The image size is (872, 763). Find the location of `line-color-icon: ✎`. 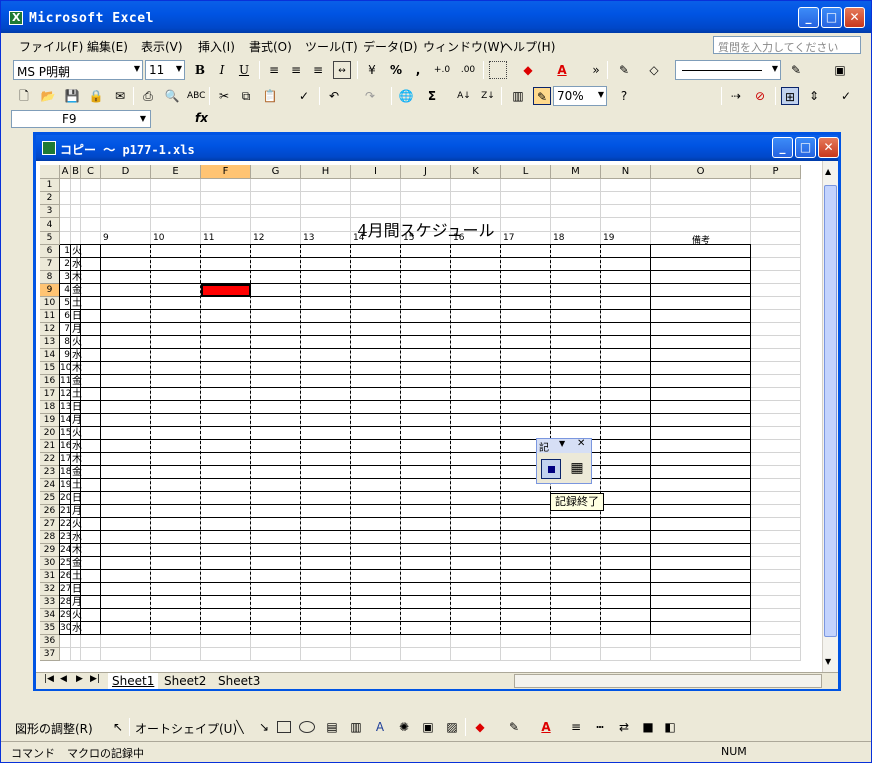

line-color-icon: ✎ is located at coordinates (796, 70).